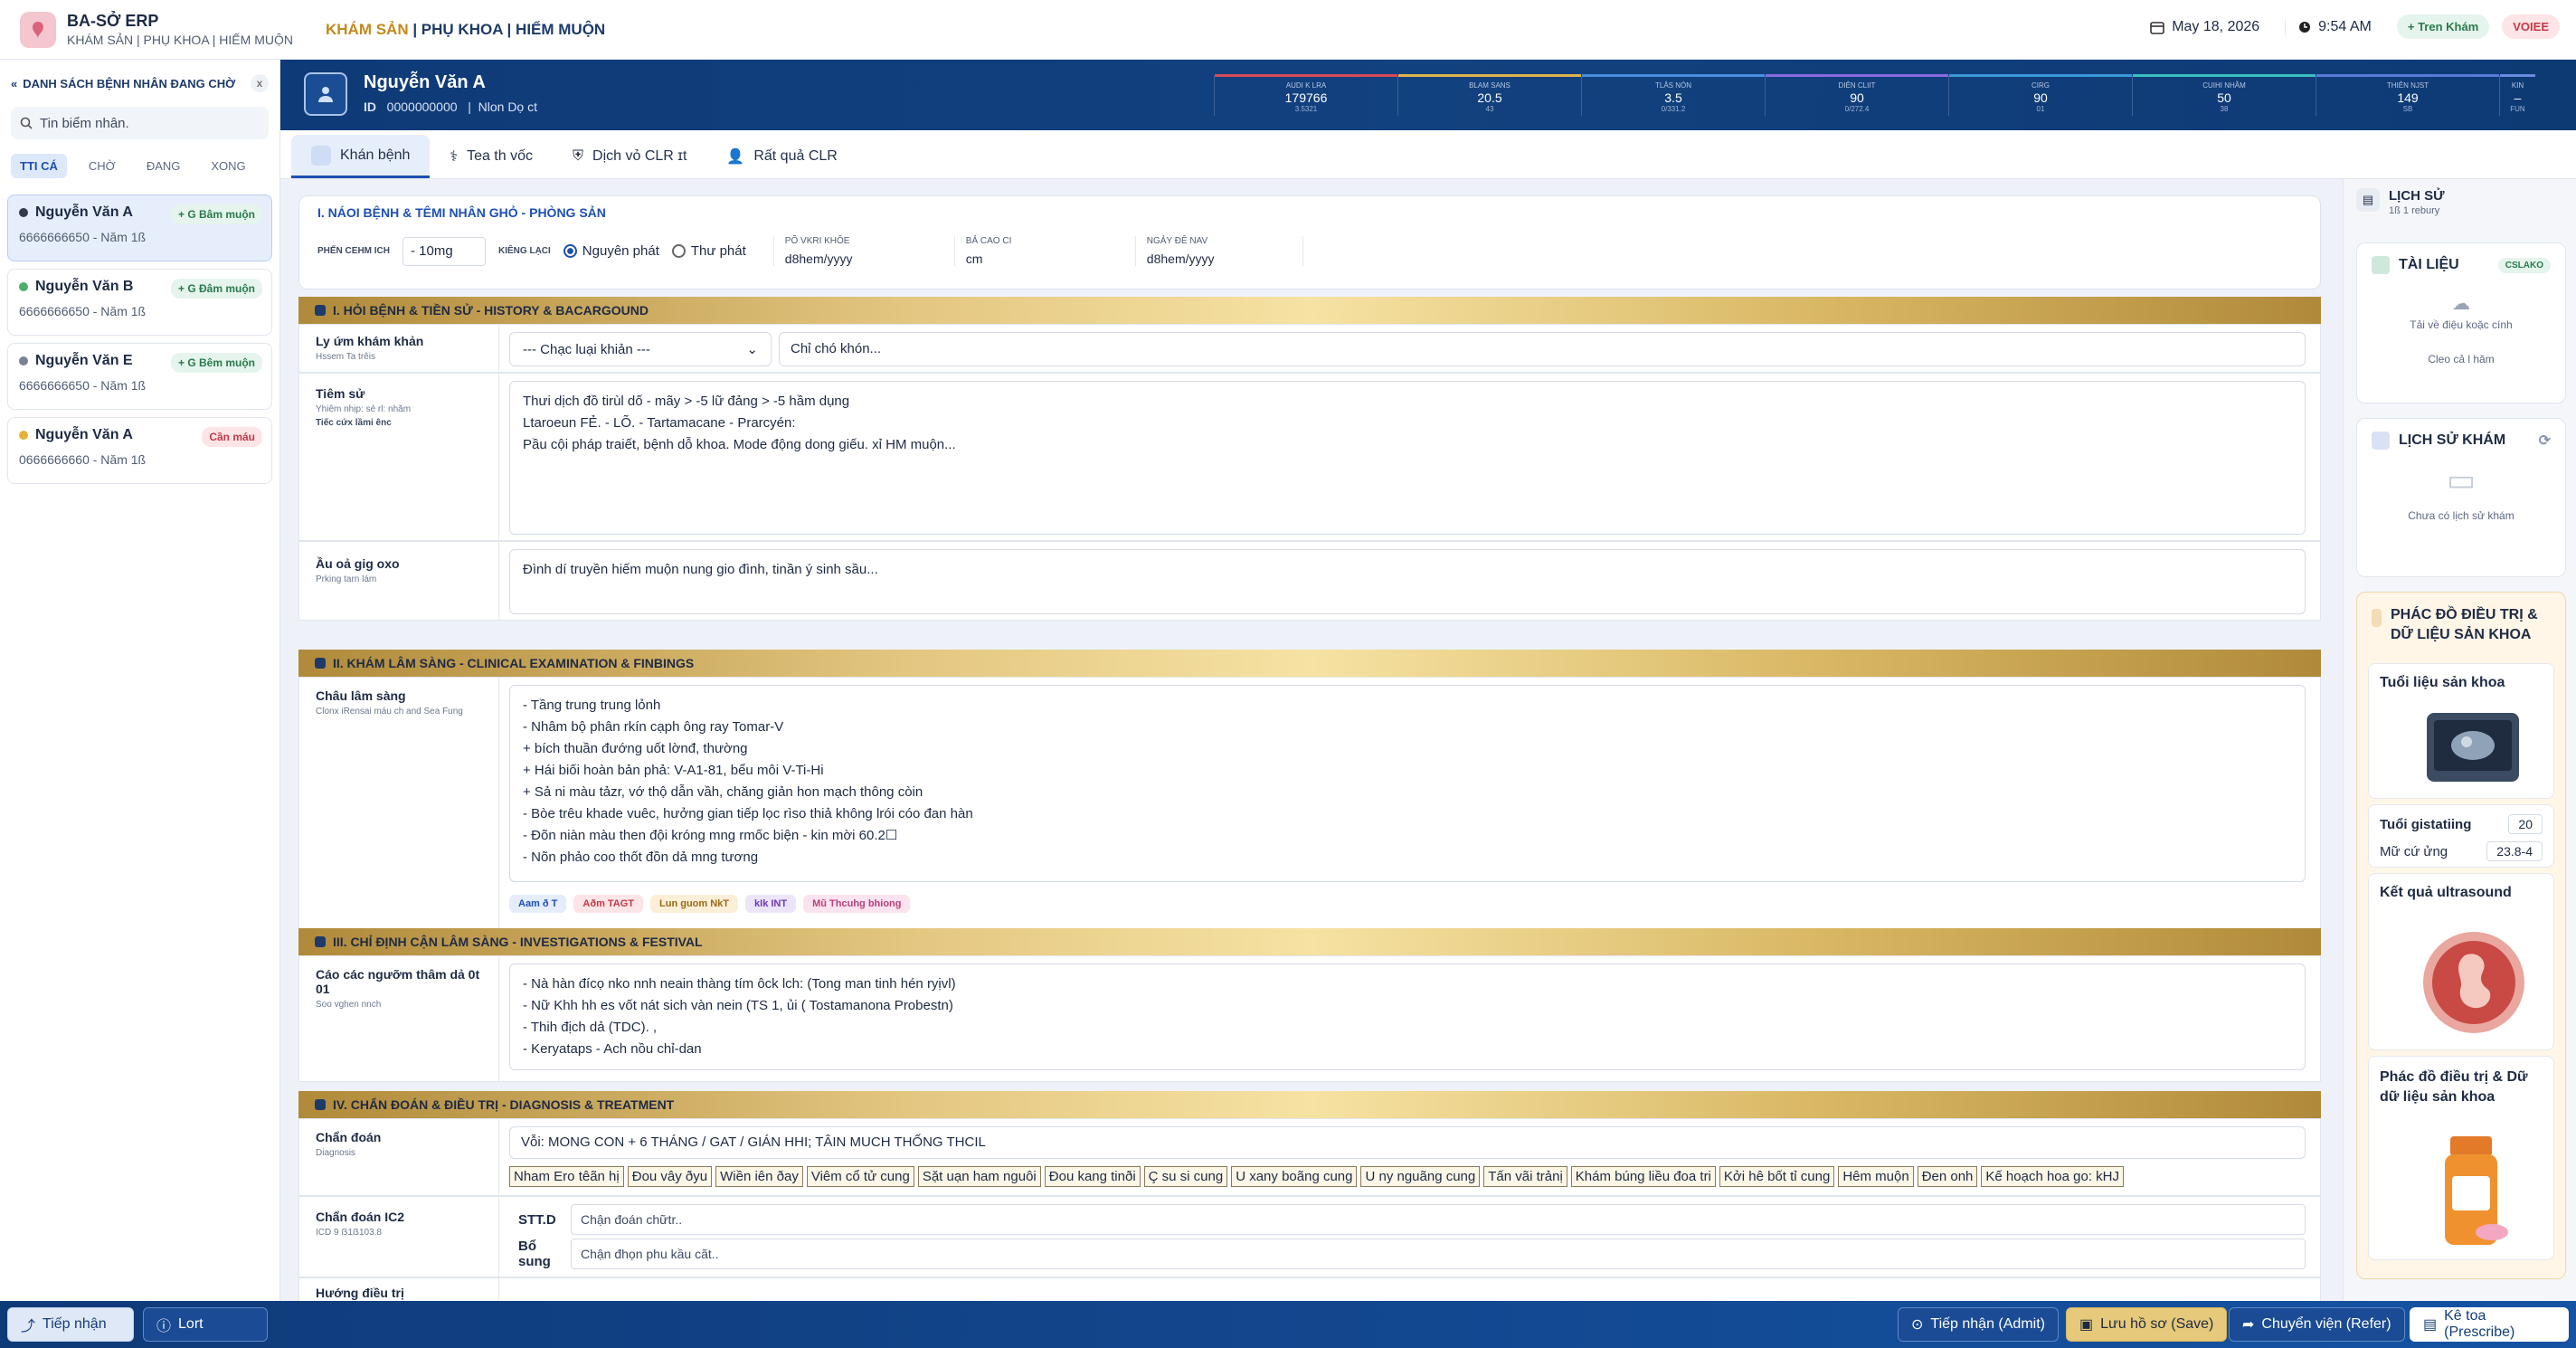 The height and width of the screenshot is (1348, 2576). I want to click on diagnosis-tag-chip: Đou vây ðyu, so click(670, 1176).